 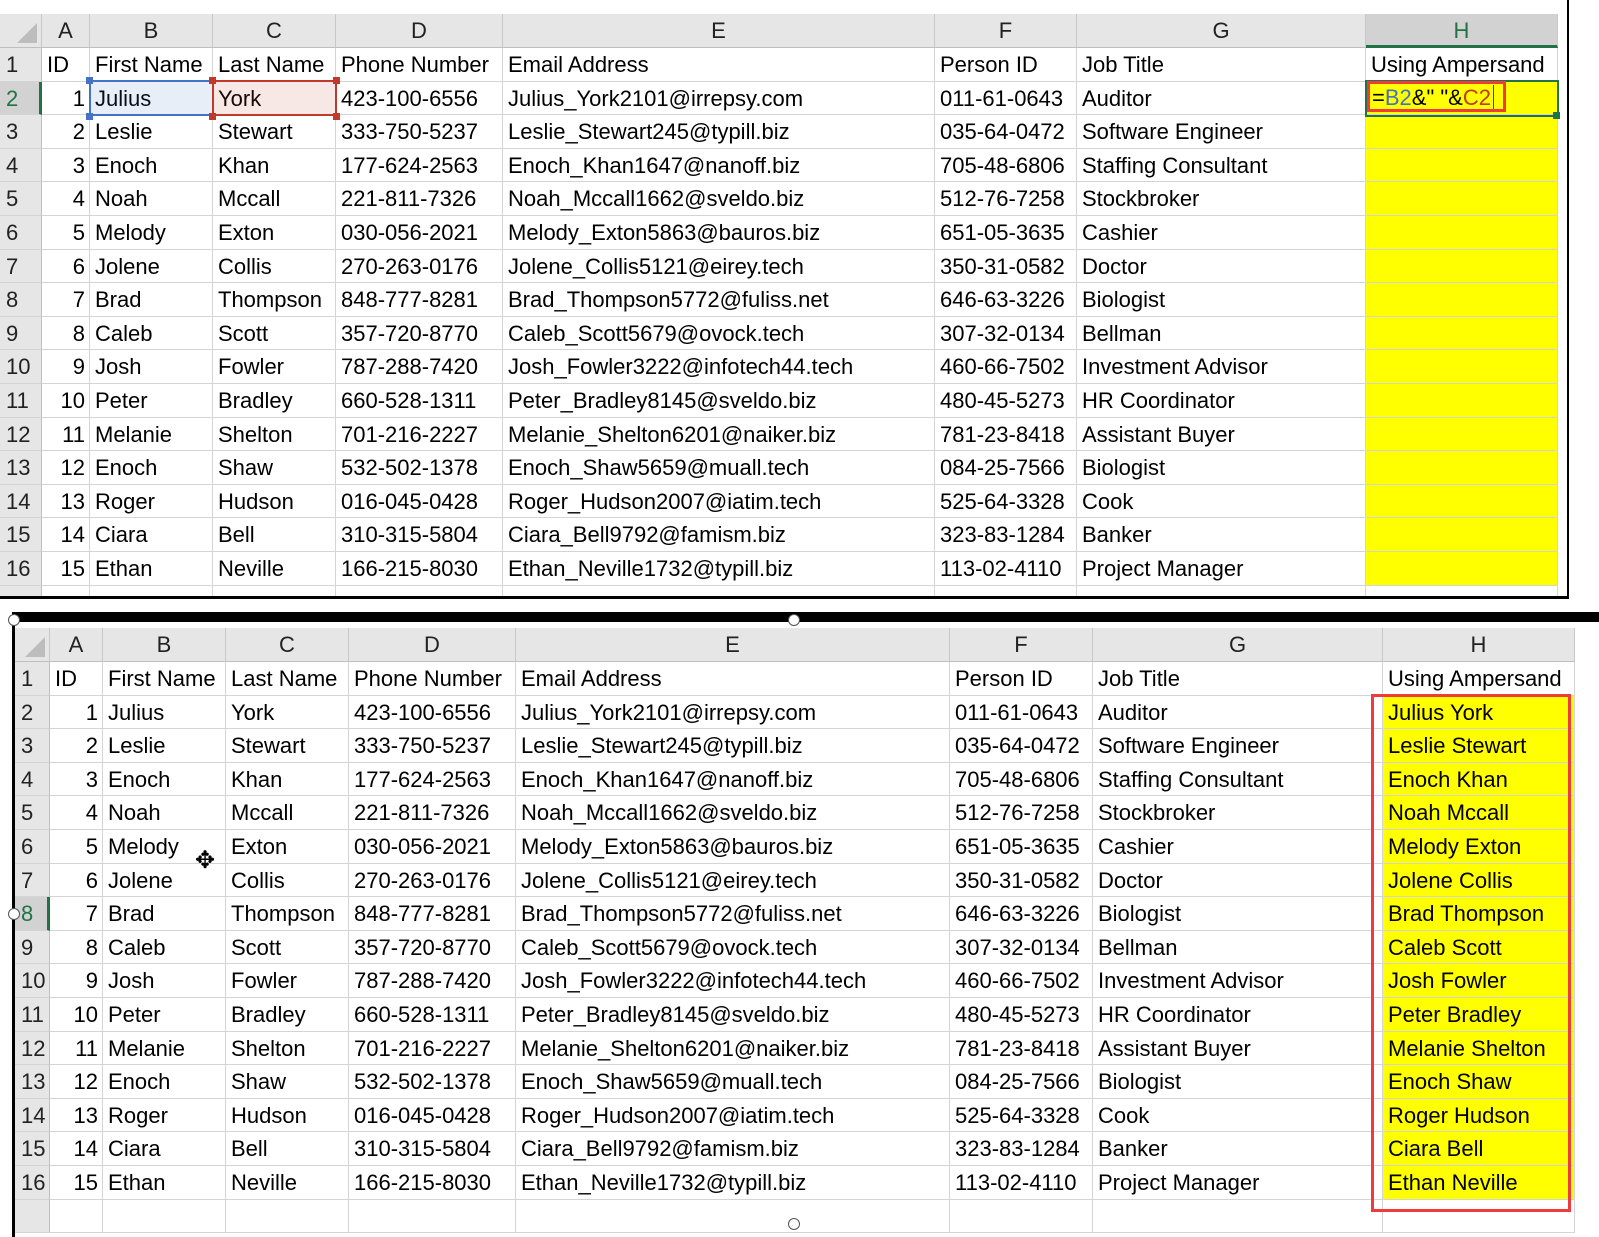 I want to click on cell-g: Banker, so click(x=1238, y=1149).